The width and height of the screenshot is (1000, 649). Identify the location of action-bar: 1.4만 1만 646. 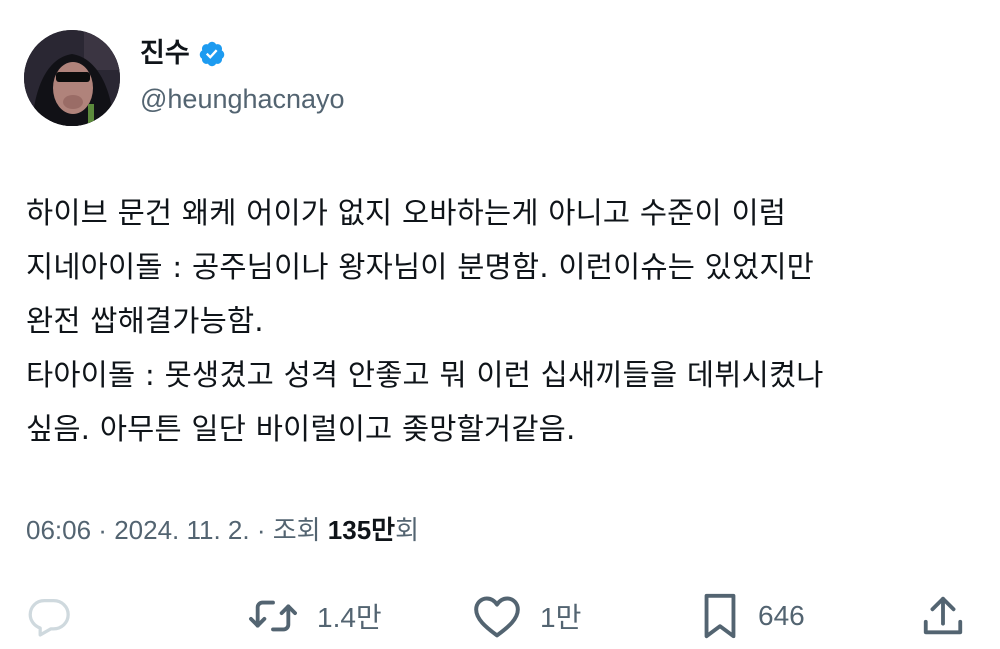
(500, 616).